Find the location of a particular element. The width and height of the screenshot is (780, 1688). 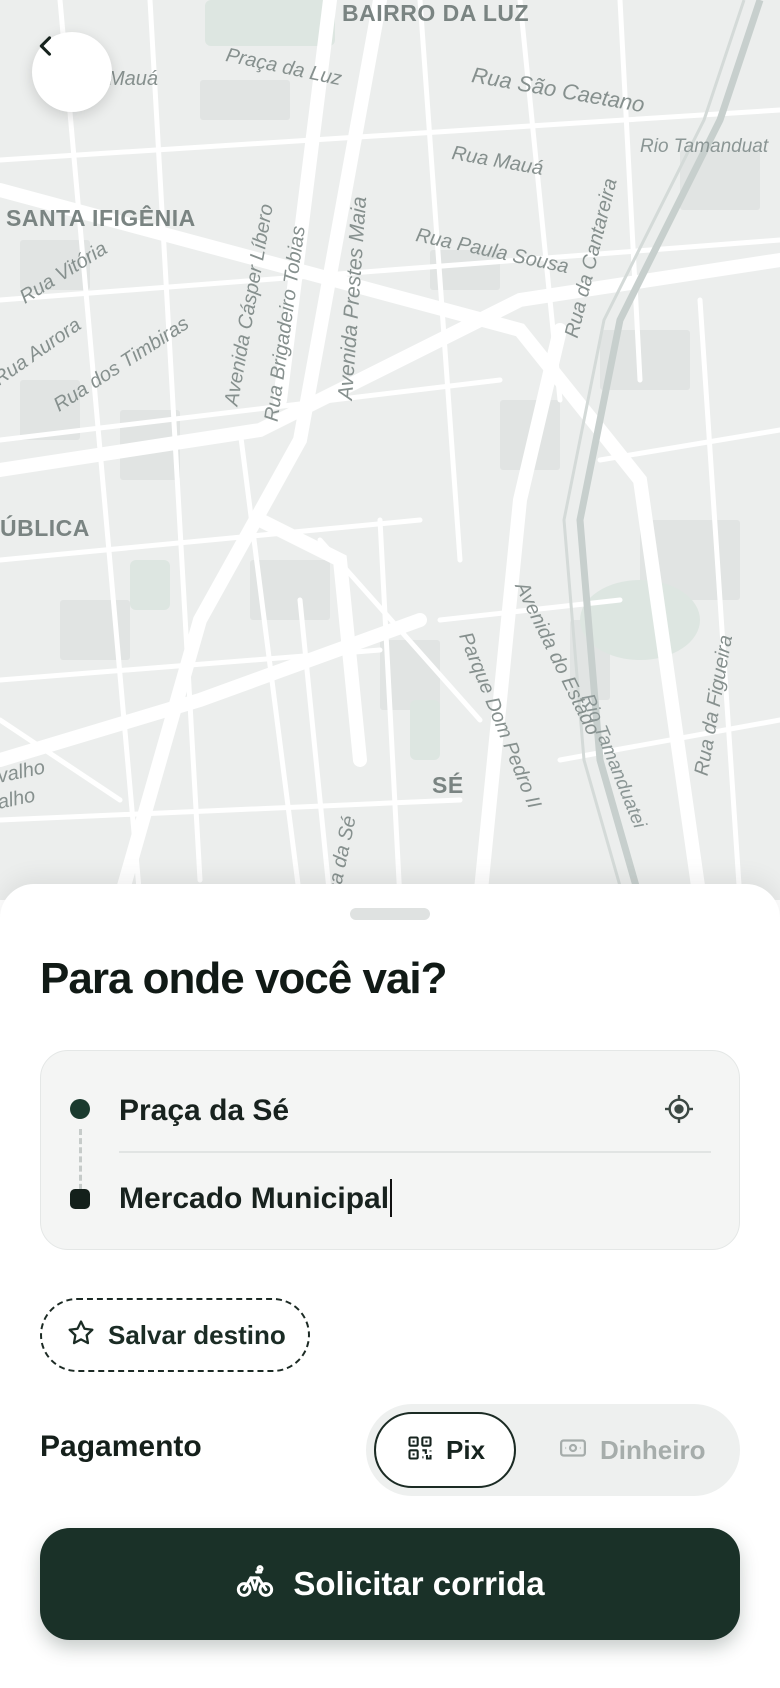

page-title: Para onde você vai? is located at coordinates (244, 978).